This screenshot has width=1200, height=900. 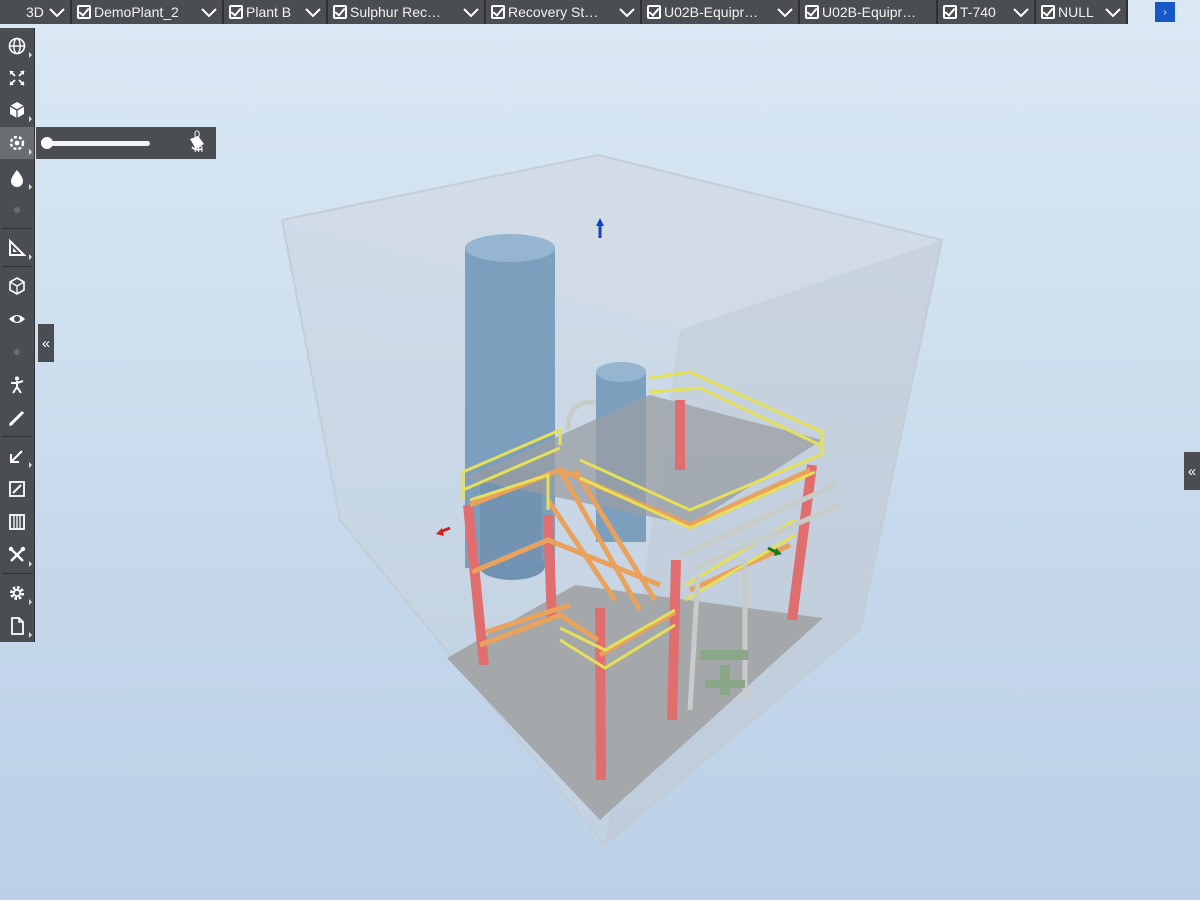 I want to click on globe-tool-button, so click(x=17, y=46).